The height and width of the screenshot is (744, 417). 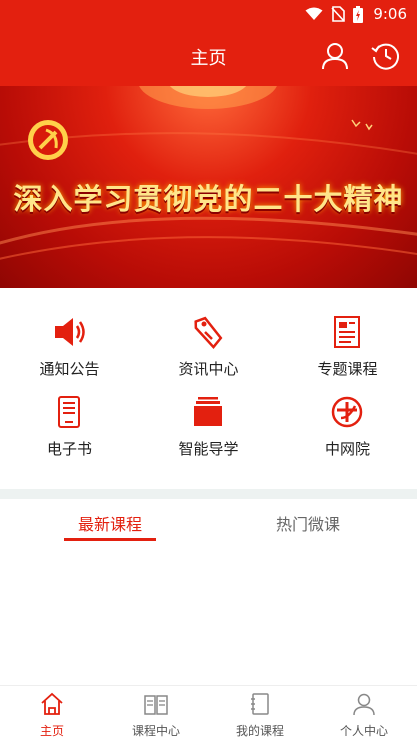 I want to click on menu-item-topic-course: 专题课程, so click(x=347, y=340).